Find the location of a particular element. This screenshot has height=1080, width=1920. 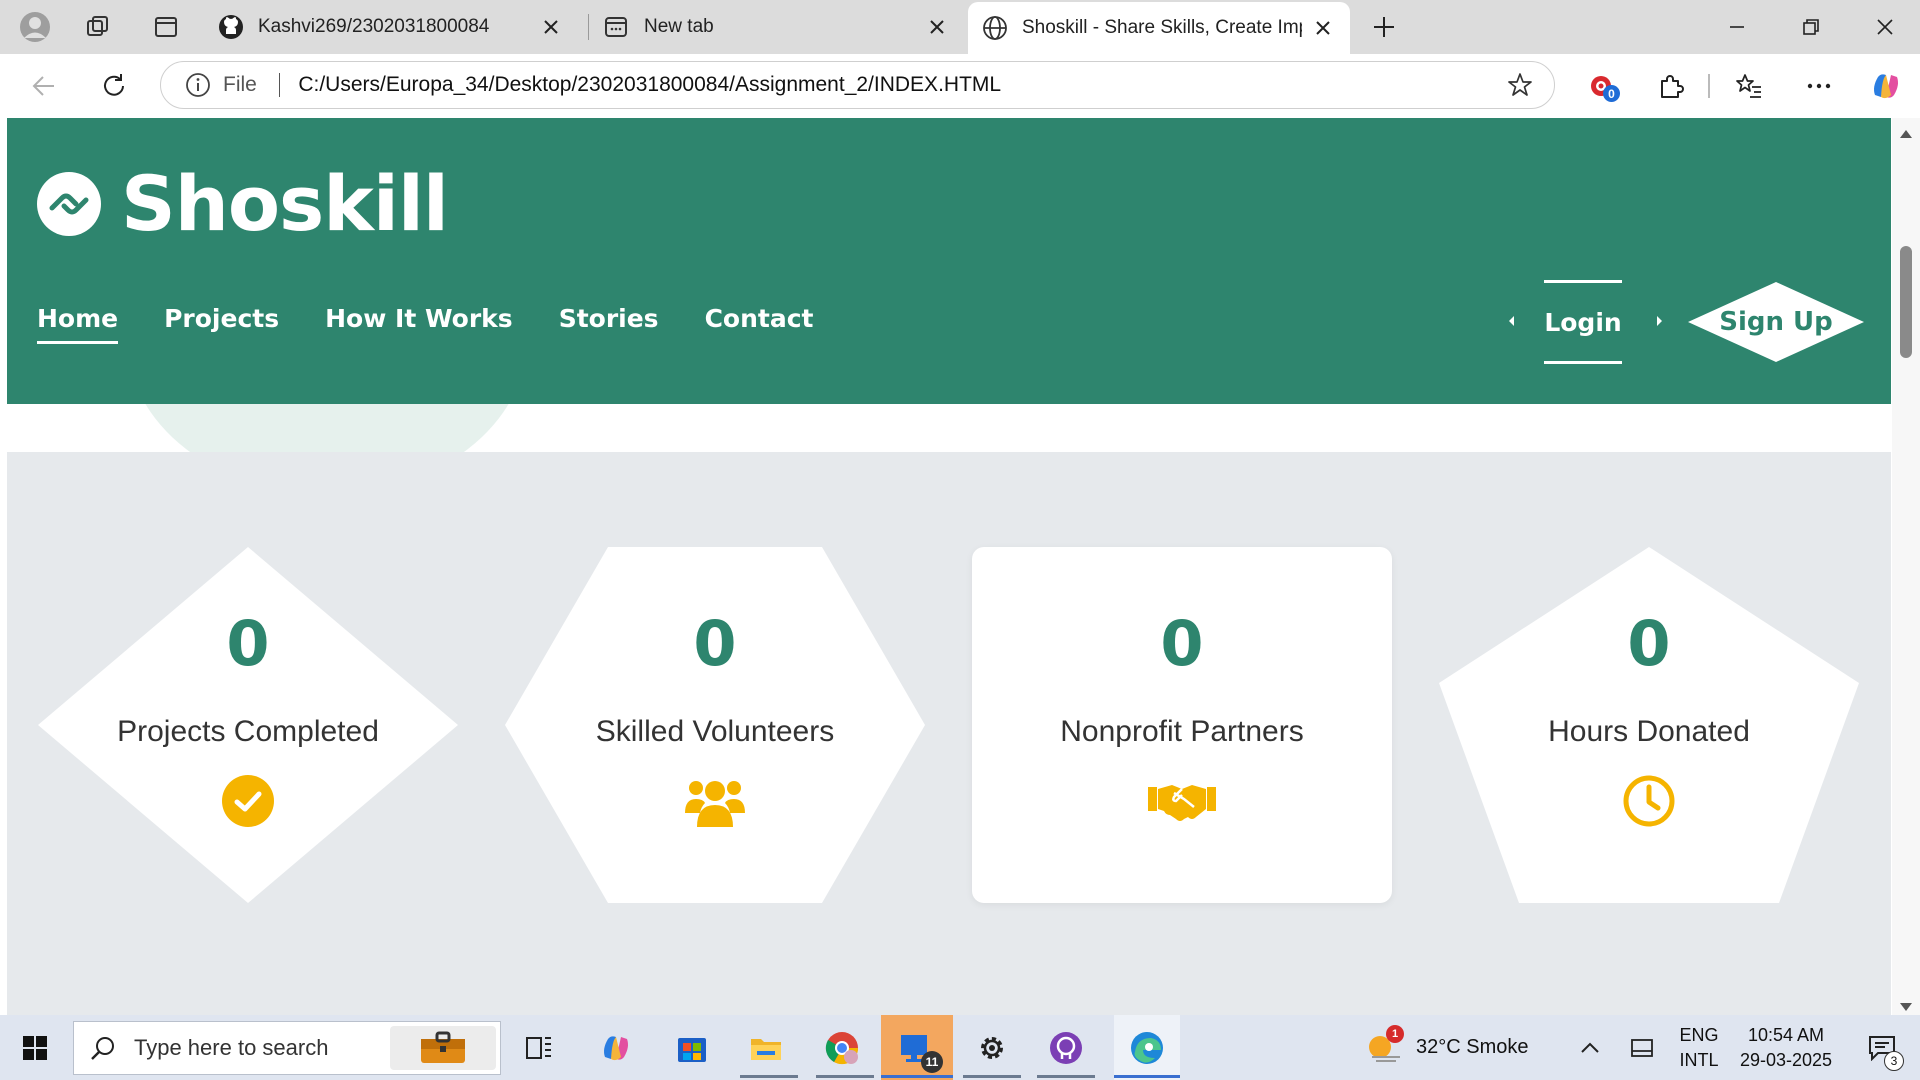

new-tab-button is located at coordinates (1384, 27).